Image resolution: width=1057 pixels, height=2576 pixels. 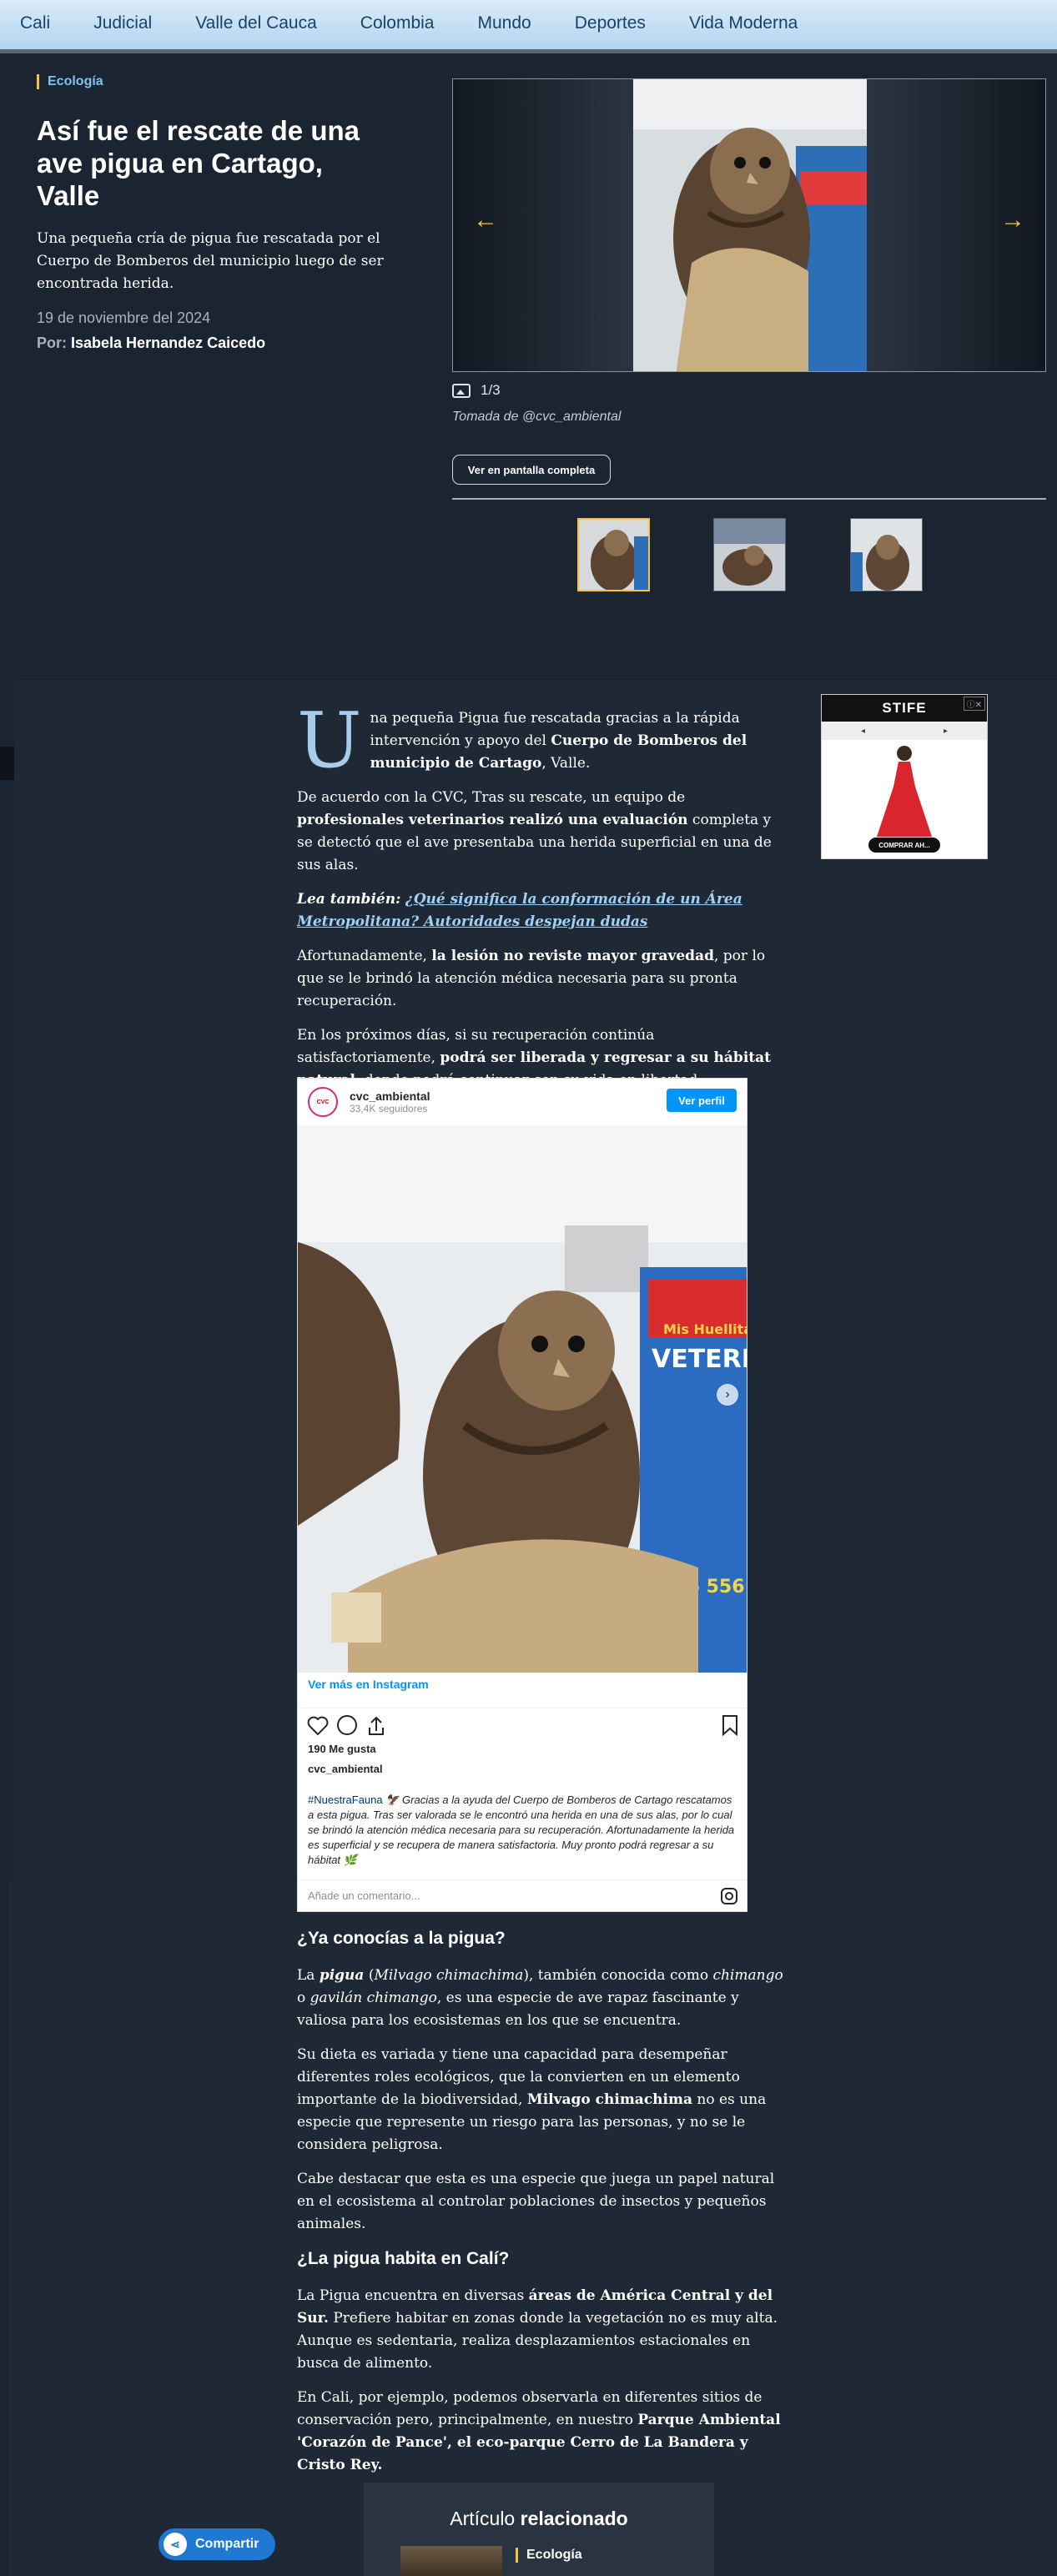 I want to click on section-heading-cali: ¿La pigua habita en Calí?, so click(x=403, y=2258).